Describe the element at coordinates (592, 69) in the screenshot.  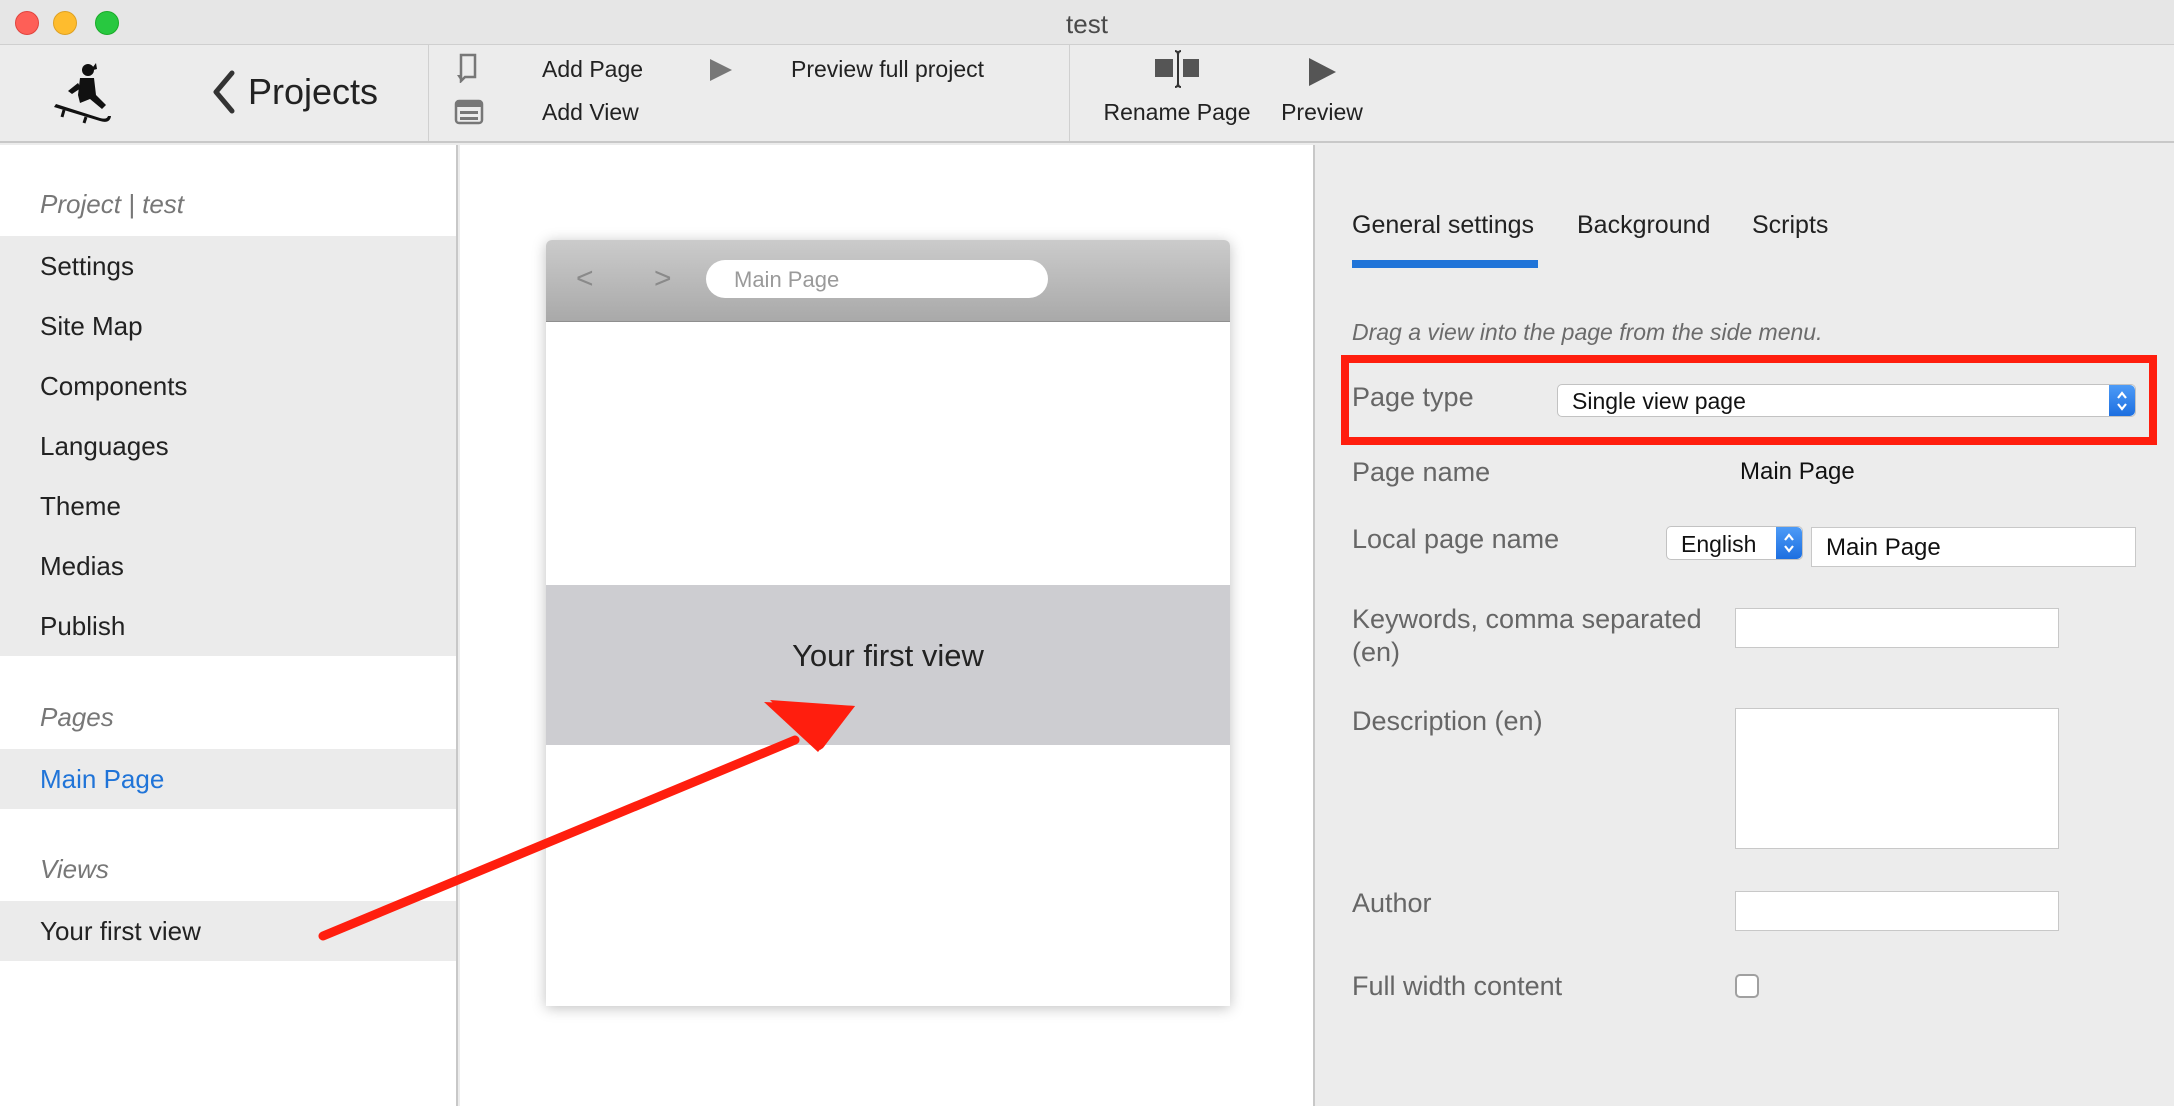
I see `add-page-button: Add Page` at that location.